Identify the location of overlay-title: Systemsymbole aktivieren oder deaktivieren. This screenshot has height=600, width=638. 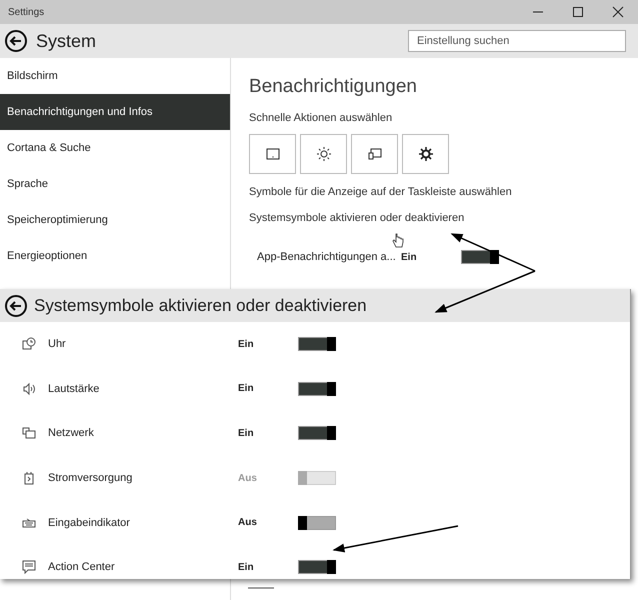
(200, 306).